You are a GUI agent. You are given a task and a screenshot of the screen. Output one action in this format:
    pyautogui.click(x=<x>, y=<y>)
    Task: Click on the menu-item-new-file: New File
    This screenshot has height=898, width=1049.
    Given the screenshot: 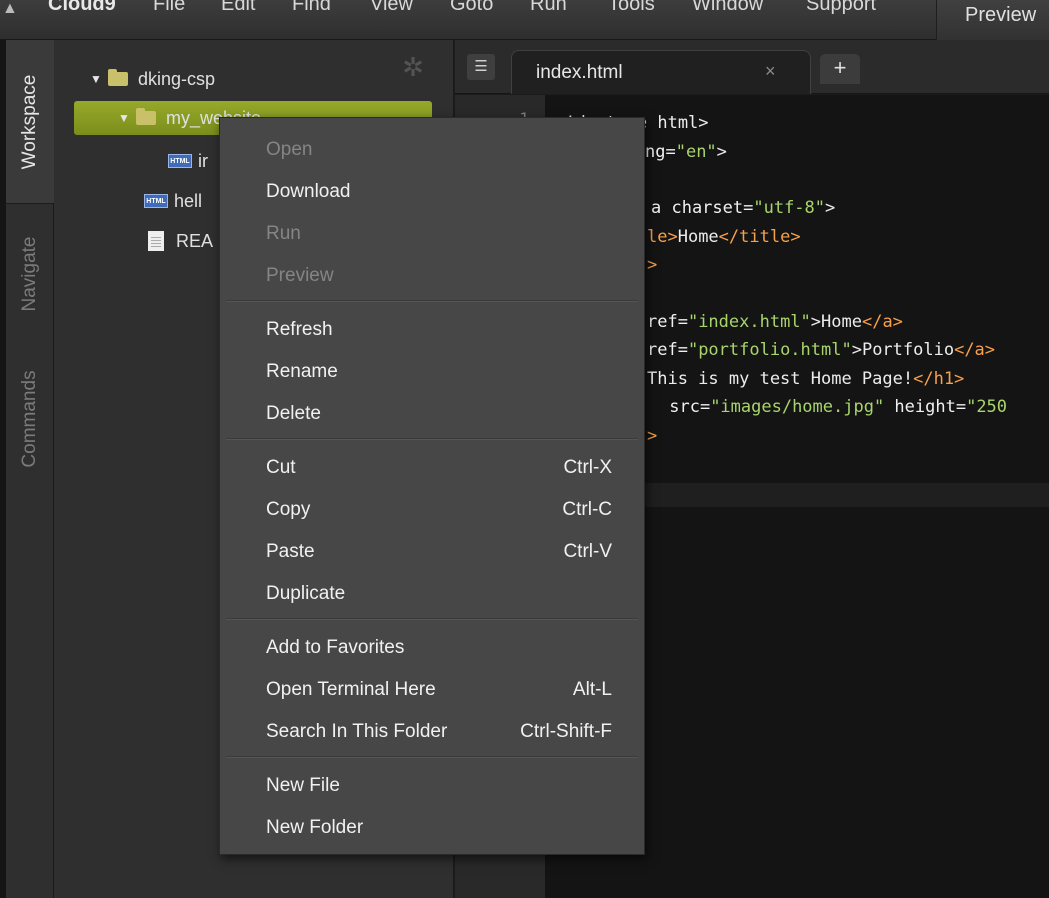 What is the action you would take?
    pyautogui.click(x=432, y=785)
    